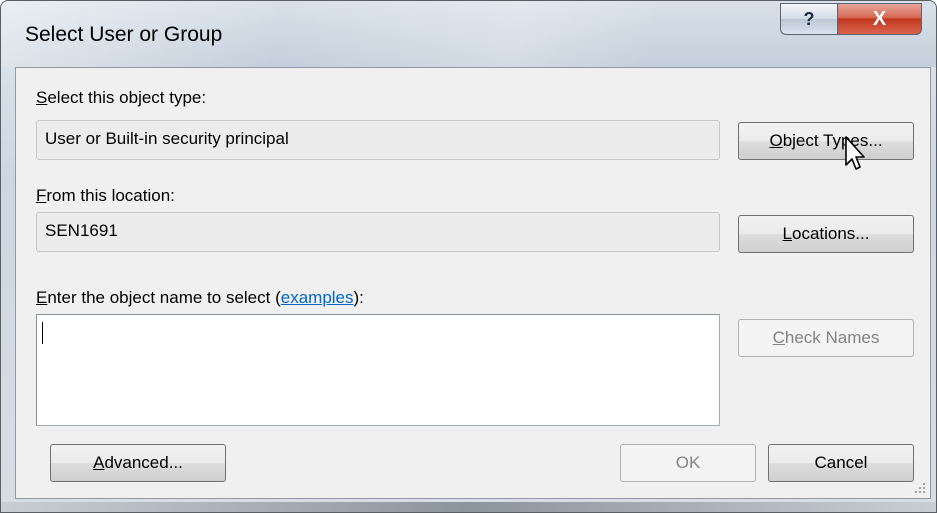 The height and width of the screenshot is (513, 937). I want to click on help-button: ?, so click(809, 19).